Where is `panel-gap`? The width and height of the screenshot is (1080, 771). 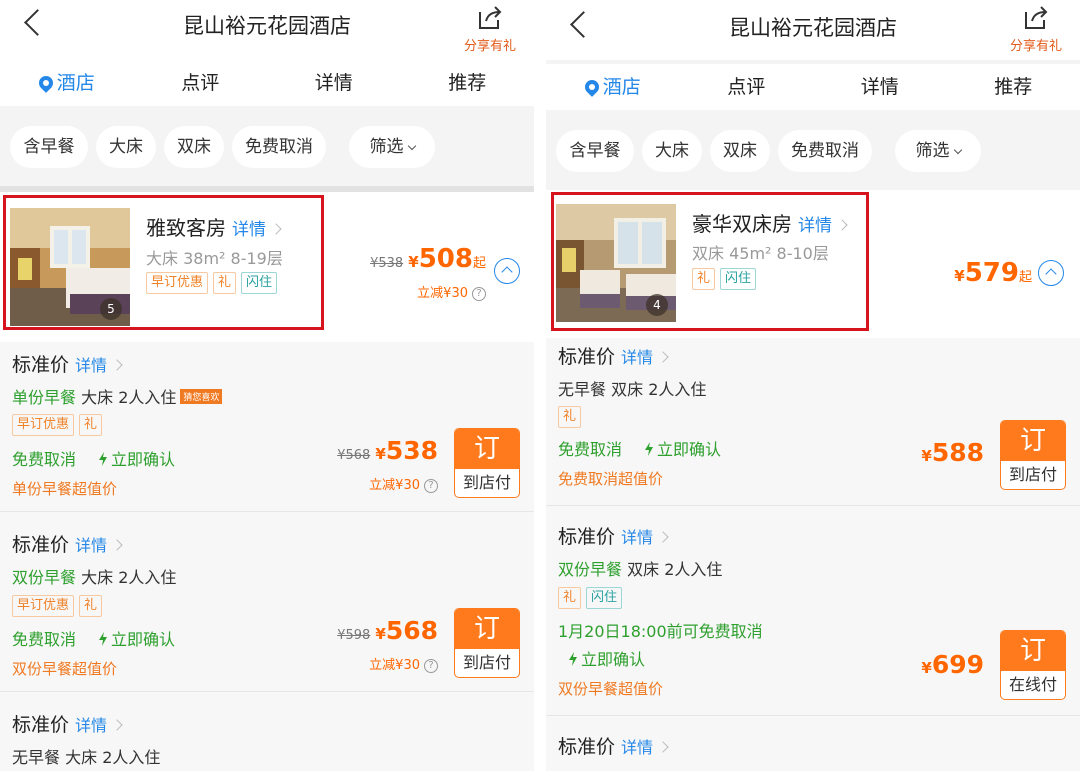
panel-gap is located at coordinates (540, 385).